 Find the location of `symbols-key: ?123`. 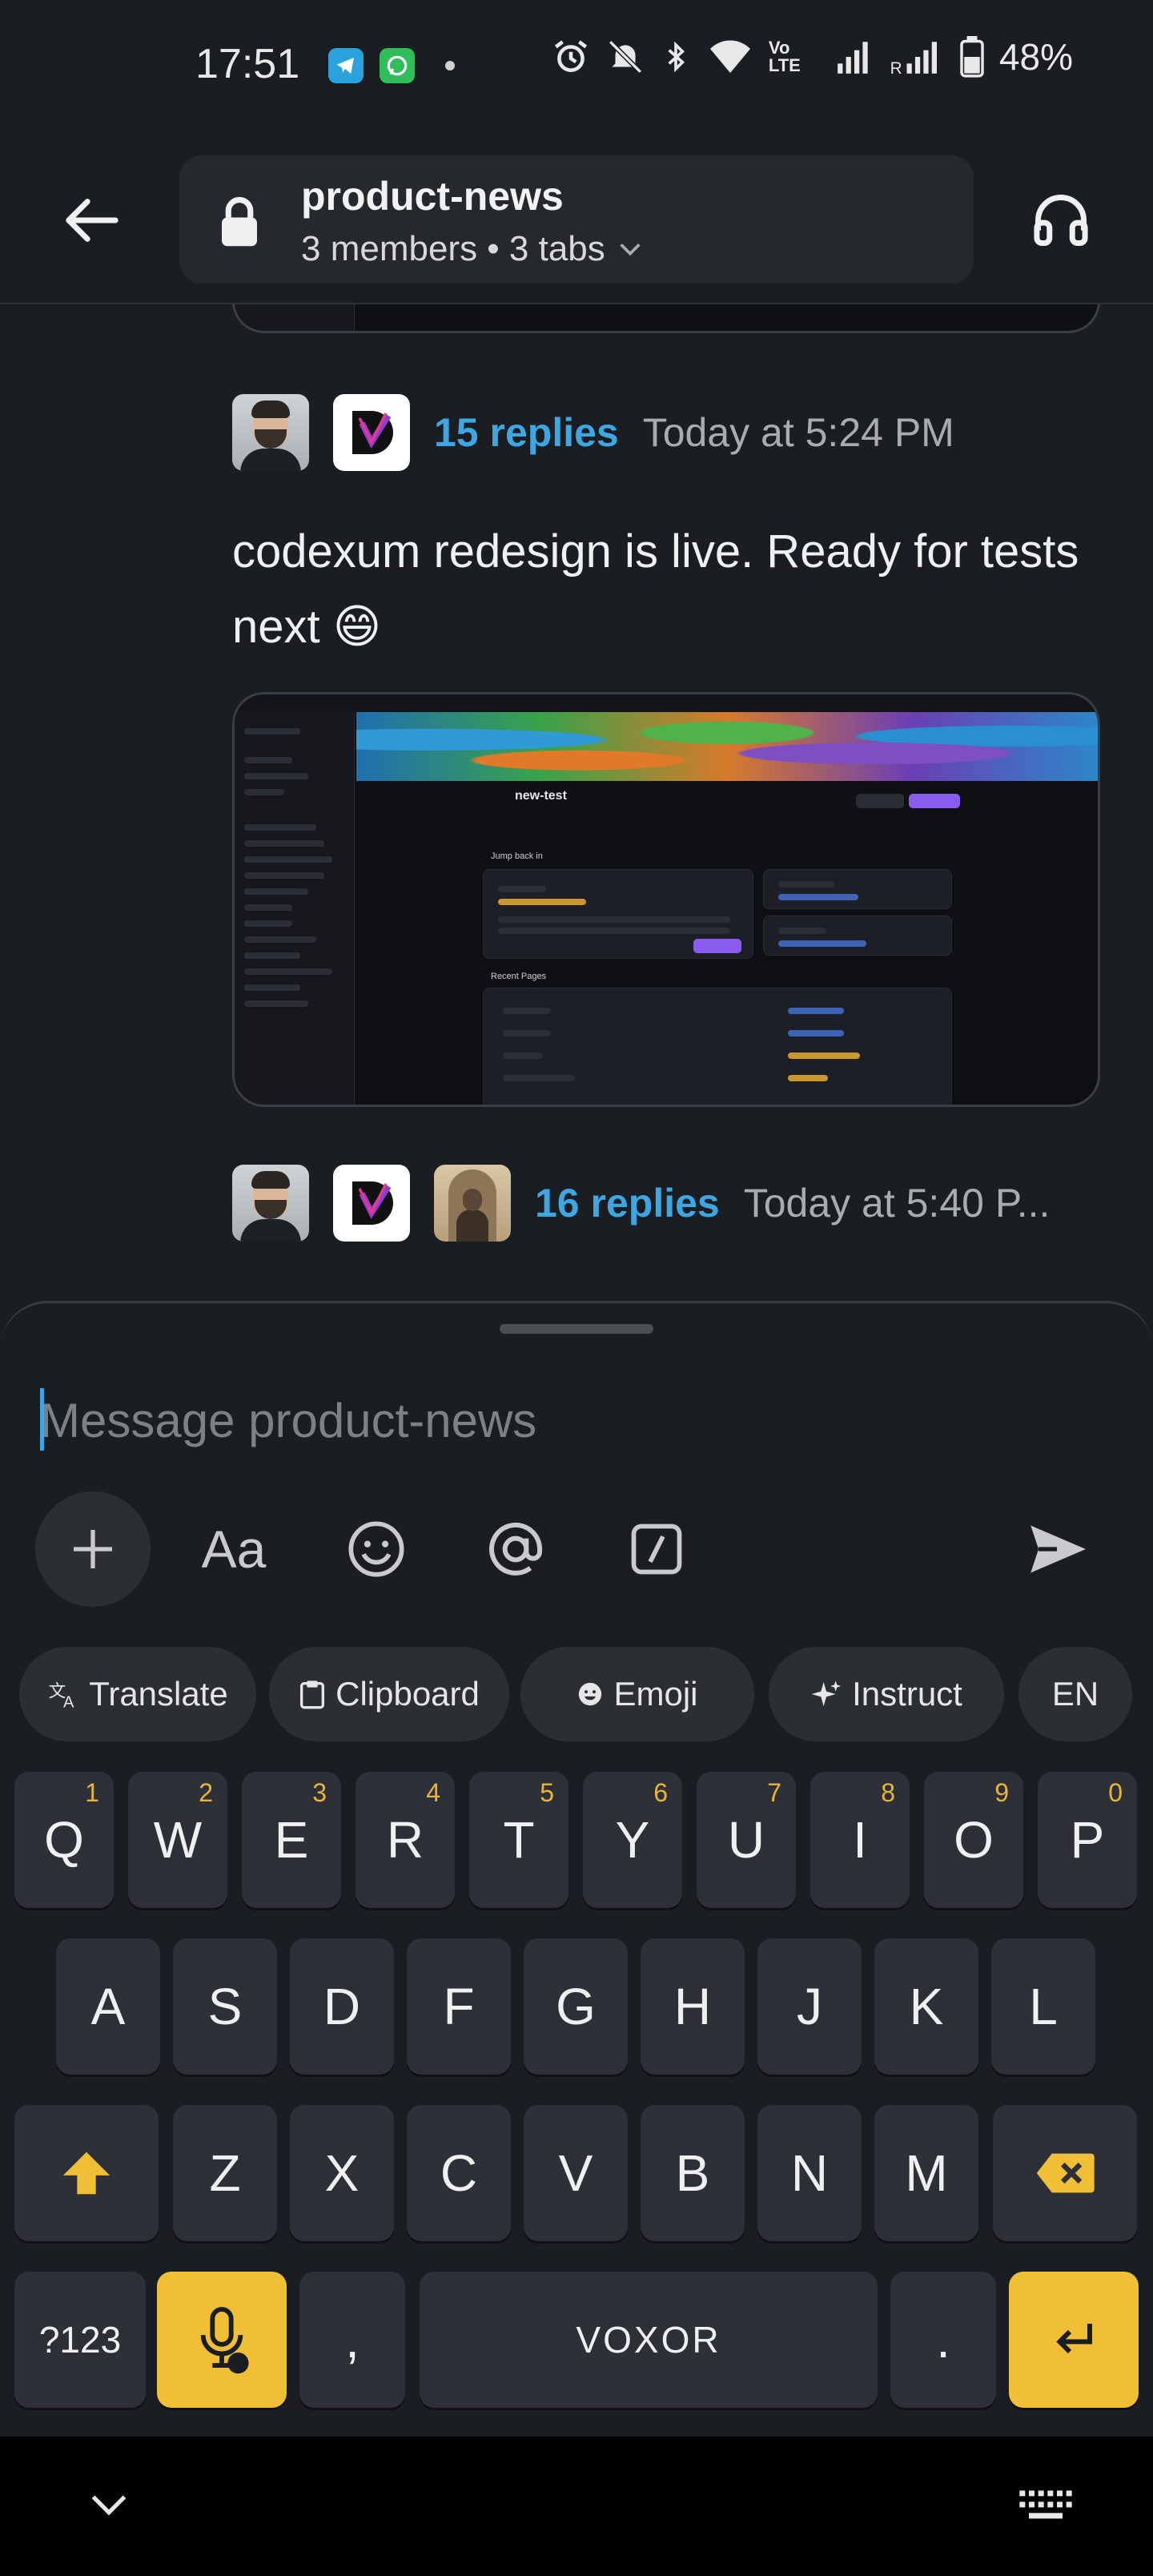

symbols-key: ?123 is located at coordinates (80, 2340).